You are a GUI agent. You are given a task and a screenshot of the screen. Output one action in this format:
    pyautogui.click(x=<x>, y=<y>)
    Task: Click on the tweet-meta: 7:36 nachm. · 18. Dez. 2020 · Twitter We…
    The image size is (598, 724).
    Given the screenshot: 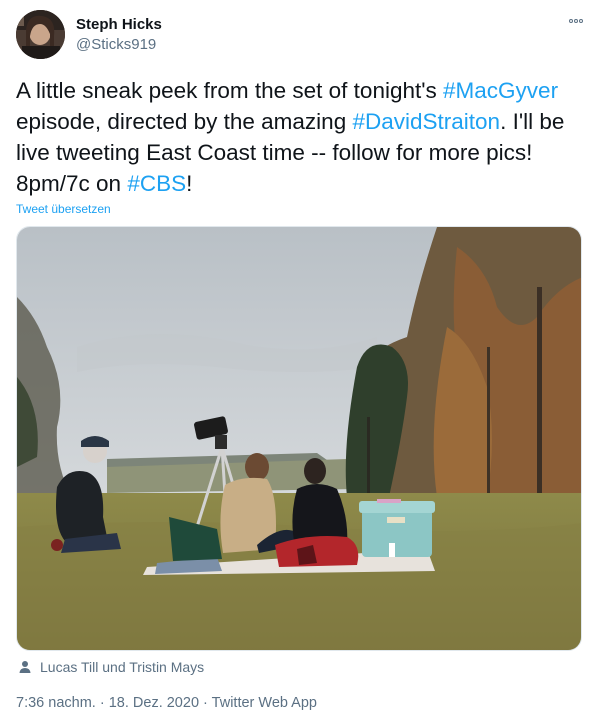 What is the action you would take?
    pyautogui.click(x=166, y=703)
    